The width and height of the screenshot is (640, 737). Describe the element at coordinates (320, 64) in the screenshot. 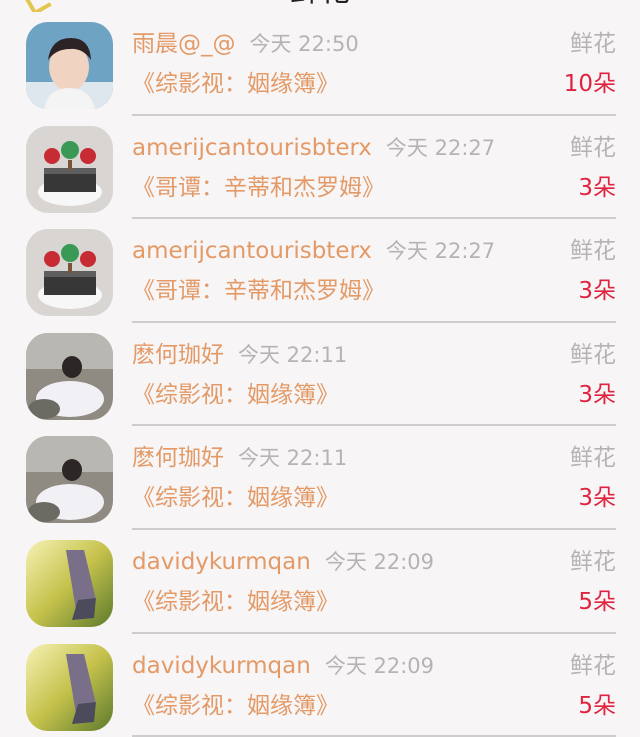

I see `list-item: 雨晨@_@ 今天 22:50 鲜花 《综影视：姻缘簿》 10朵` at that location.